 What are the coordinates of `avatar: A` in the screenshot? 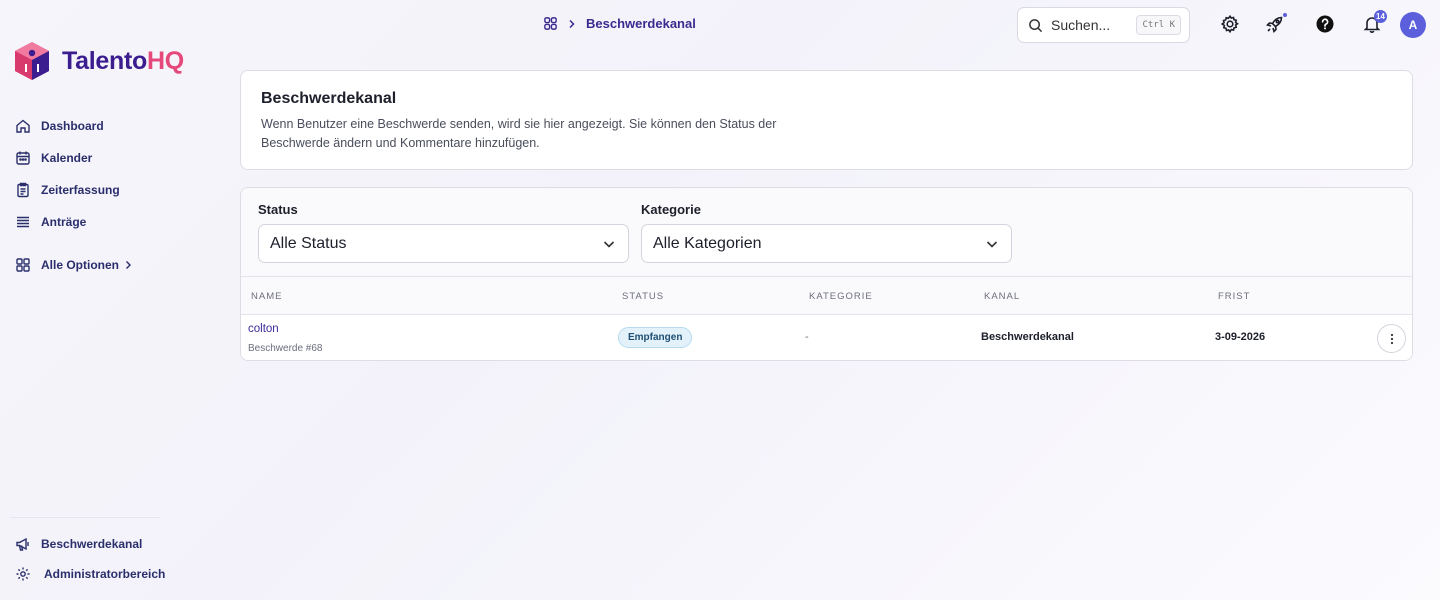 It's located at (1413, 25).